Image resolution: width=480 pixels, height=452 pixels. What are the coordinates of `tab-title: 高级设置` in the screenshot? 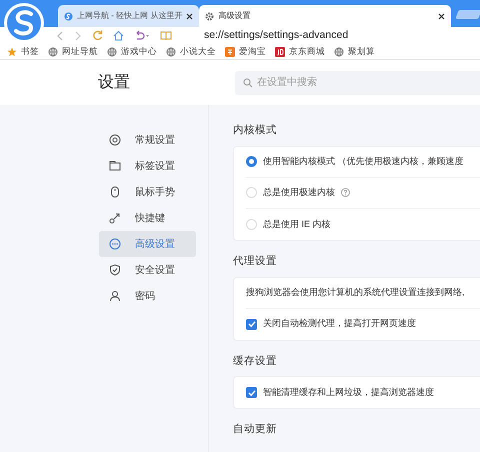 It's located at (235, 16).